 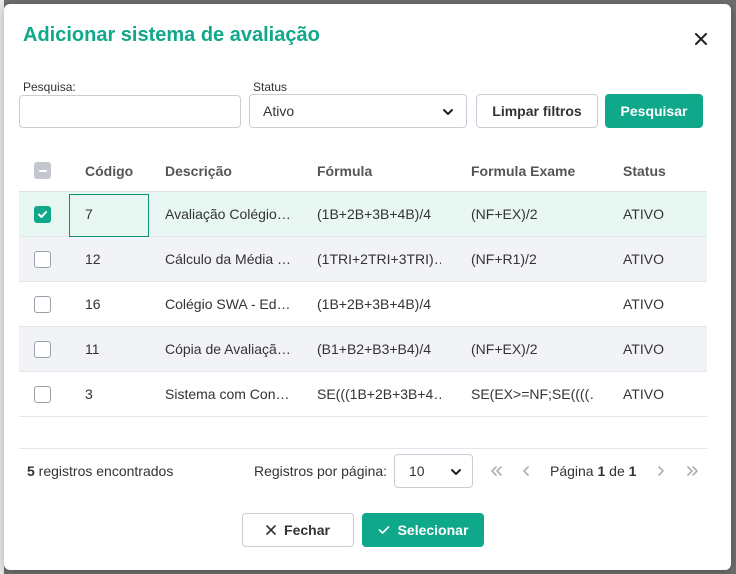 I want to click on status-label: Status, so click(x=270, y=87).